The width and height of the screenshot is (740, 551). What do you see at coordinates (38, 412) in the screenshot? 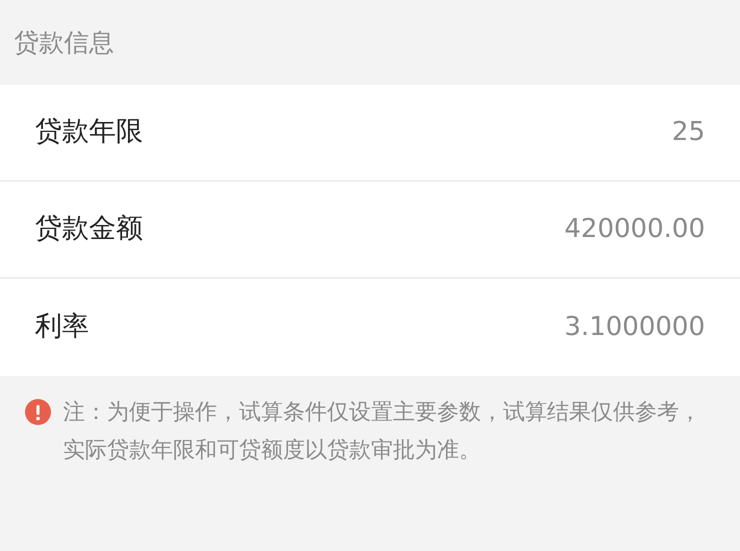
I see `warning-icon` at bounding box center [38, 412].